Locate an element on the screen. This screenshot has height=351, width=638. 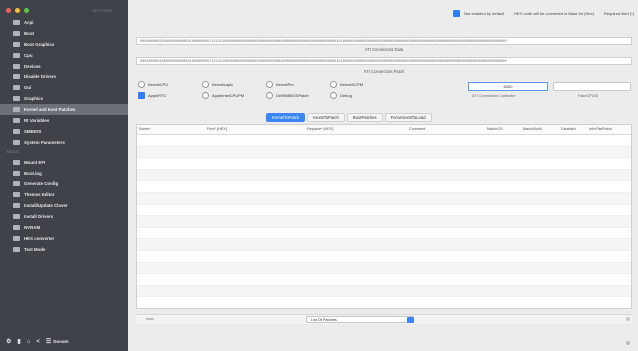
tools-header: TOOLS is located at coordinates (12, 152).